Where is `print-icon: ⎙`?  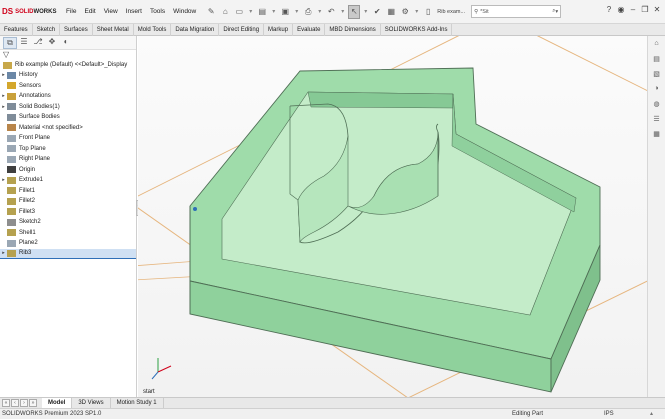
print-icon: ⎙ is located at coordinates (308, 12).